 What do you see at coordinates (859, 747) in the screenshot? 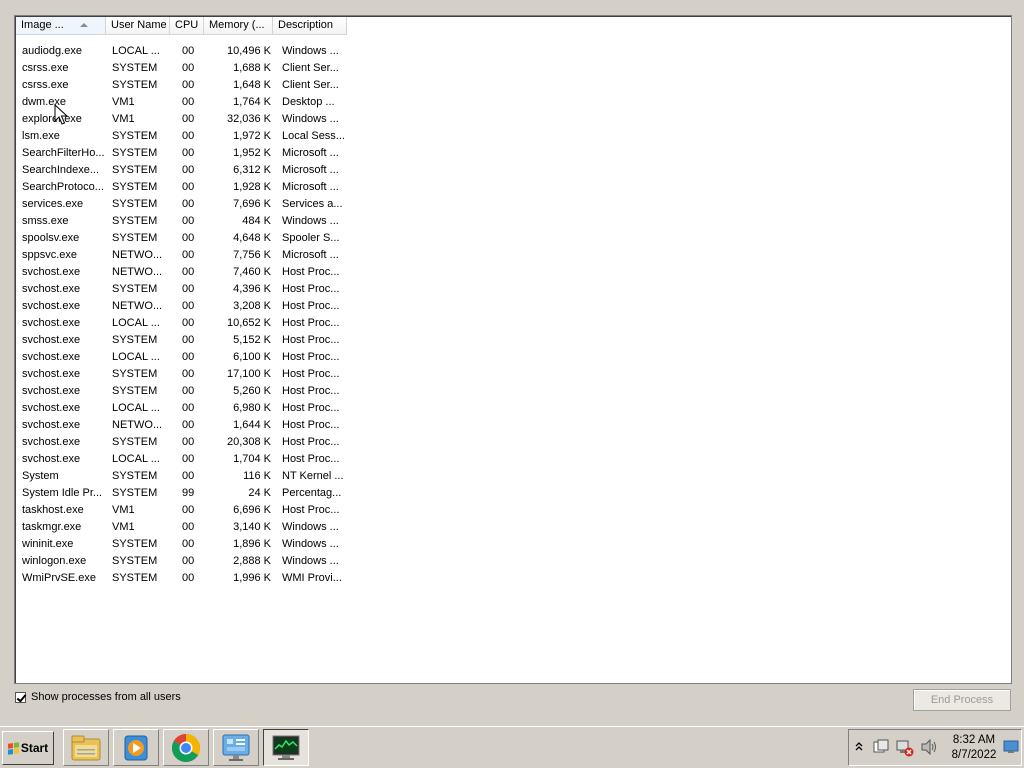
I see `show-hidden-icons-chevron-icon` at bounding box center [859, 747].